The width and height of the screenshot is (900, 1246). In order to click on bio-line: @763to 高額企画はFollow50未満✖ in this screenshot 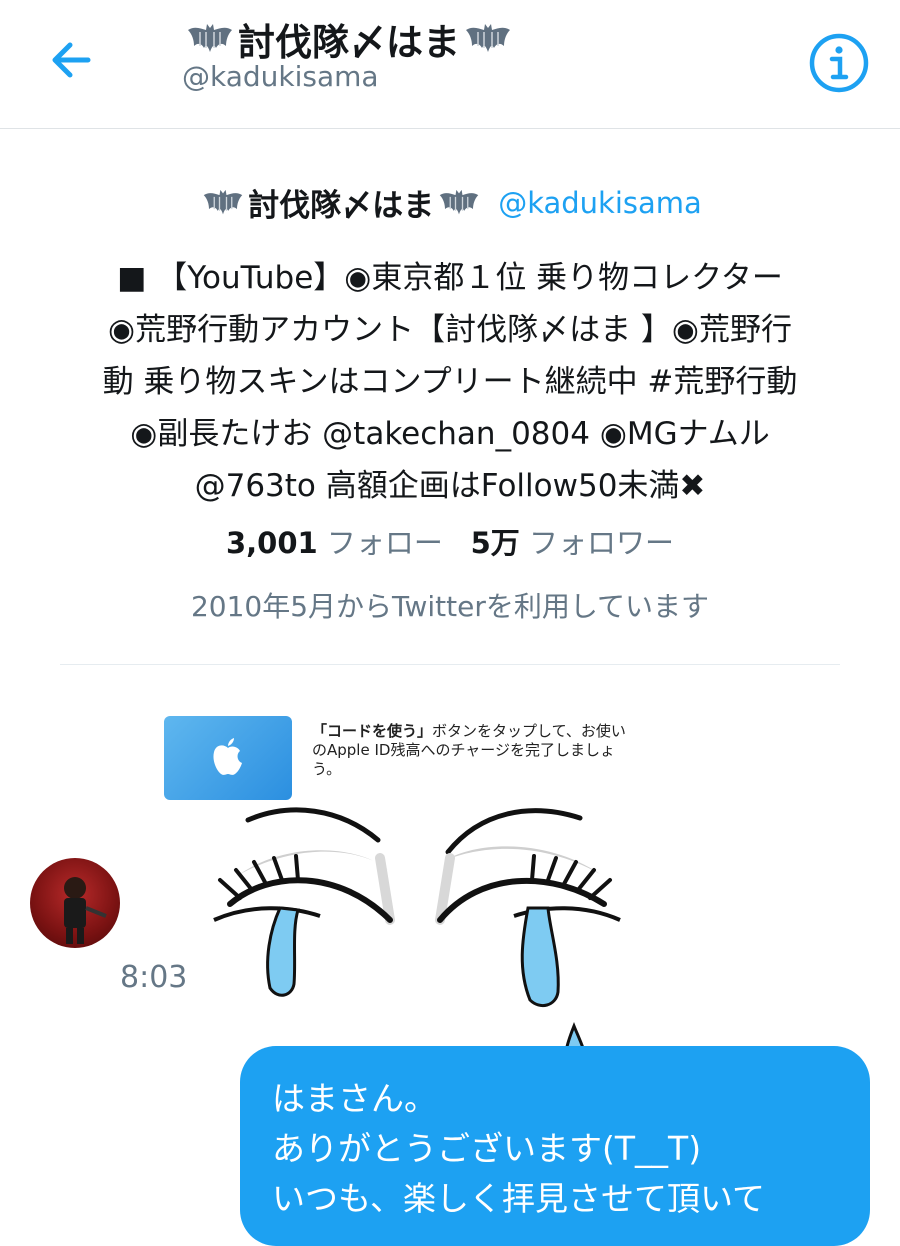, I will do `click(450, 486)`.